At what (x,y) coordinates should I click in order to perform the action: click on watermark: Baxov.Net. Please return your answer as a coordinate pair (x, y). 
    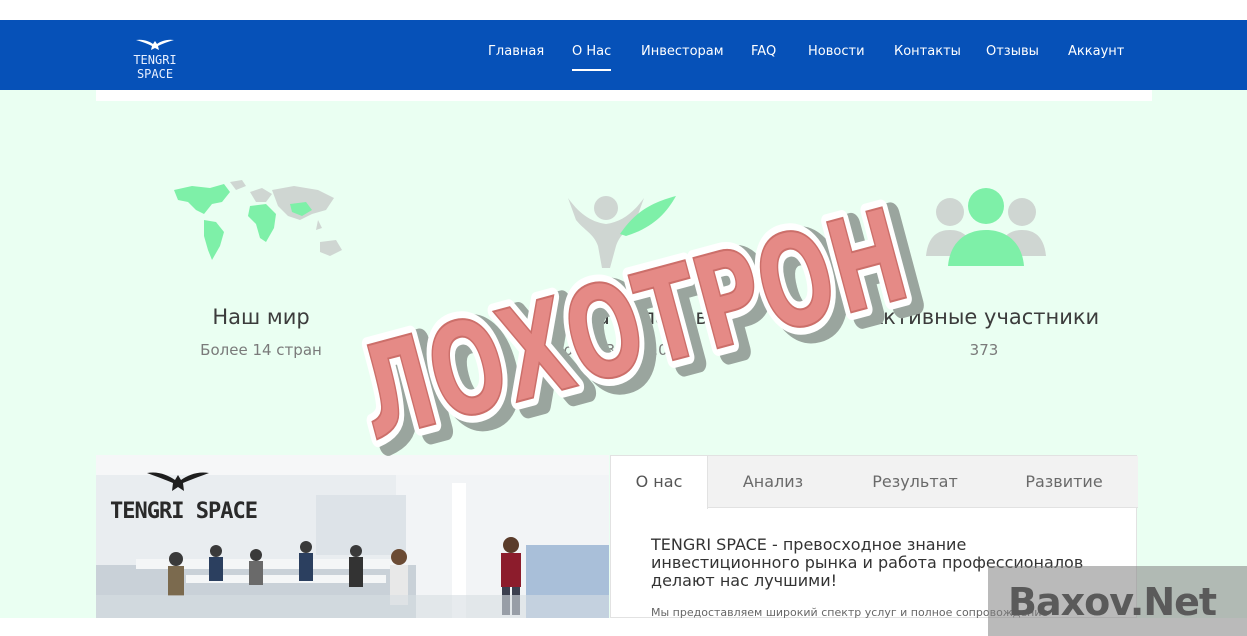
    Looking at the image, I should click on (1117, 601).